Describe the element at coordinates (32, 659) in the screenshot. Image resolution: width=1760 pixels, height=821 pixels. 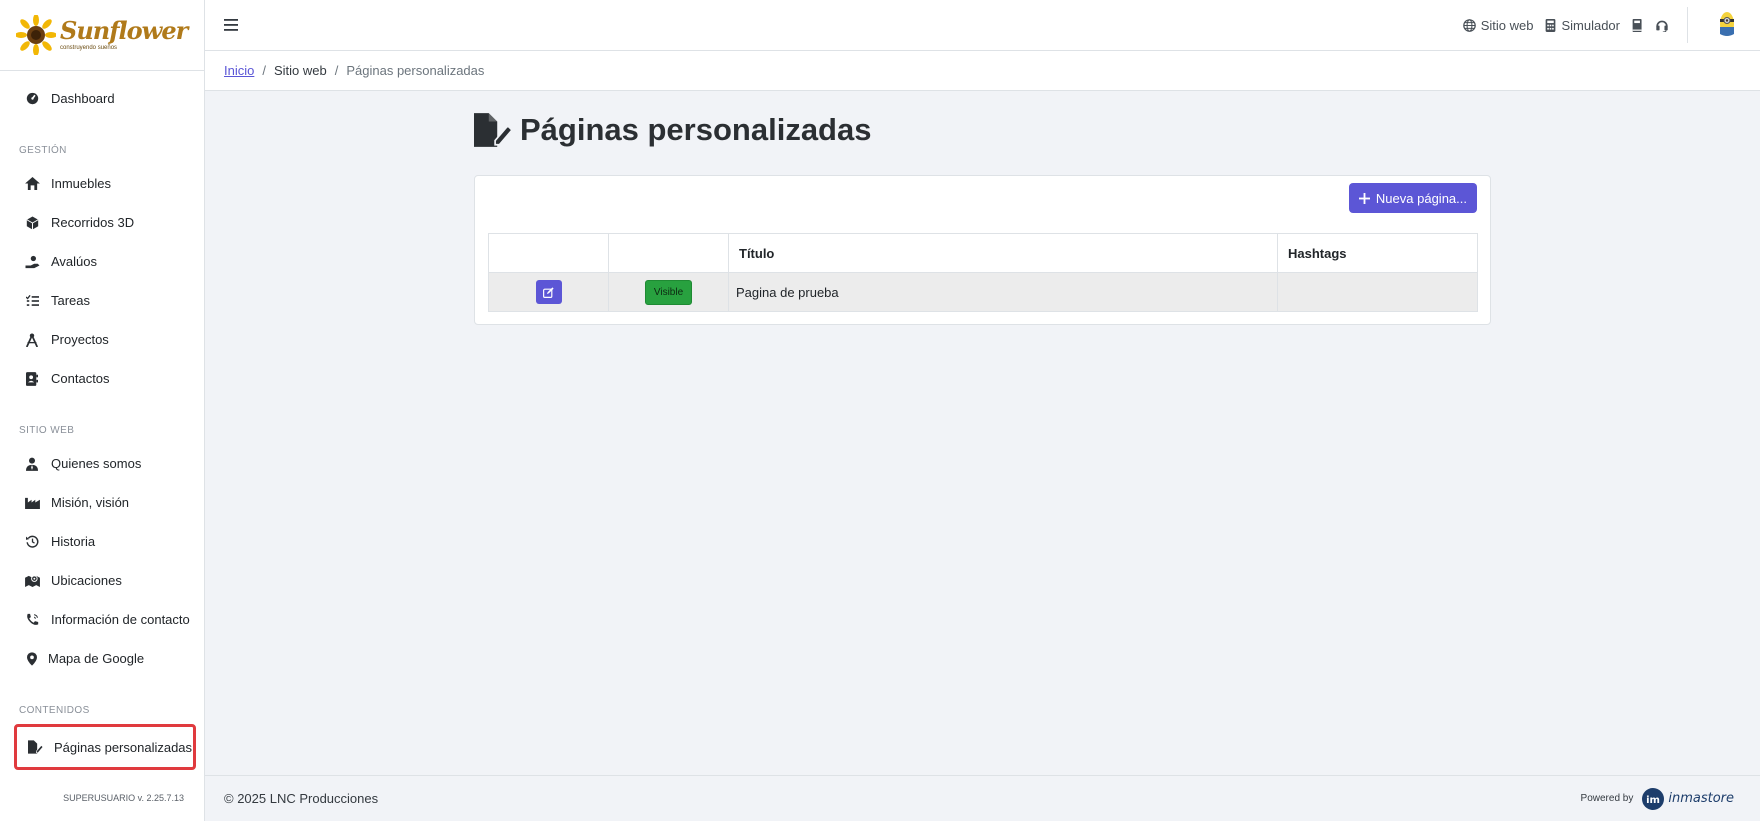
I see `map-pin-icon` at that location.